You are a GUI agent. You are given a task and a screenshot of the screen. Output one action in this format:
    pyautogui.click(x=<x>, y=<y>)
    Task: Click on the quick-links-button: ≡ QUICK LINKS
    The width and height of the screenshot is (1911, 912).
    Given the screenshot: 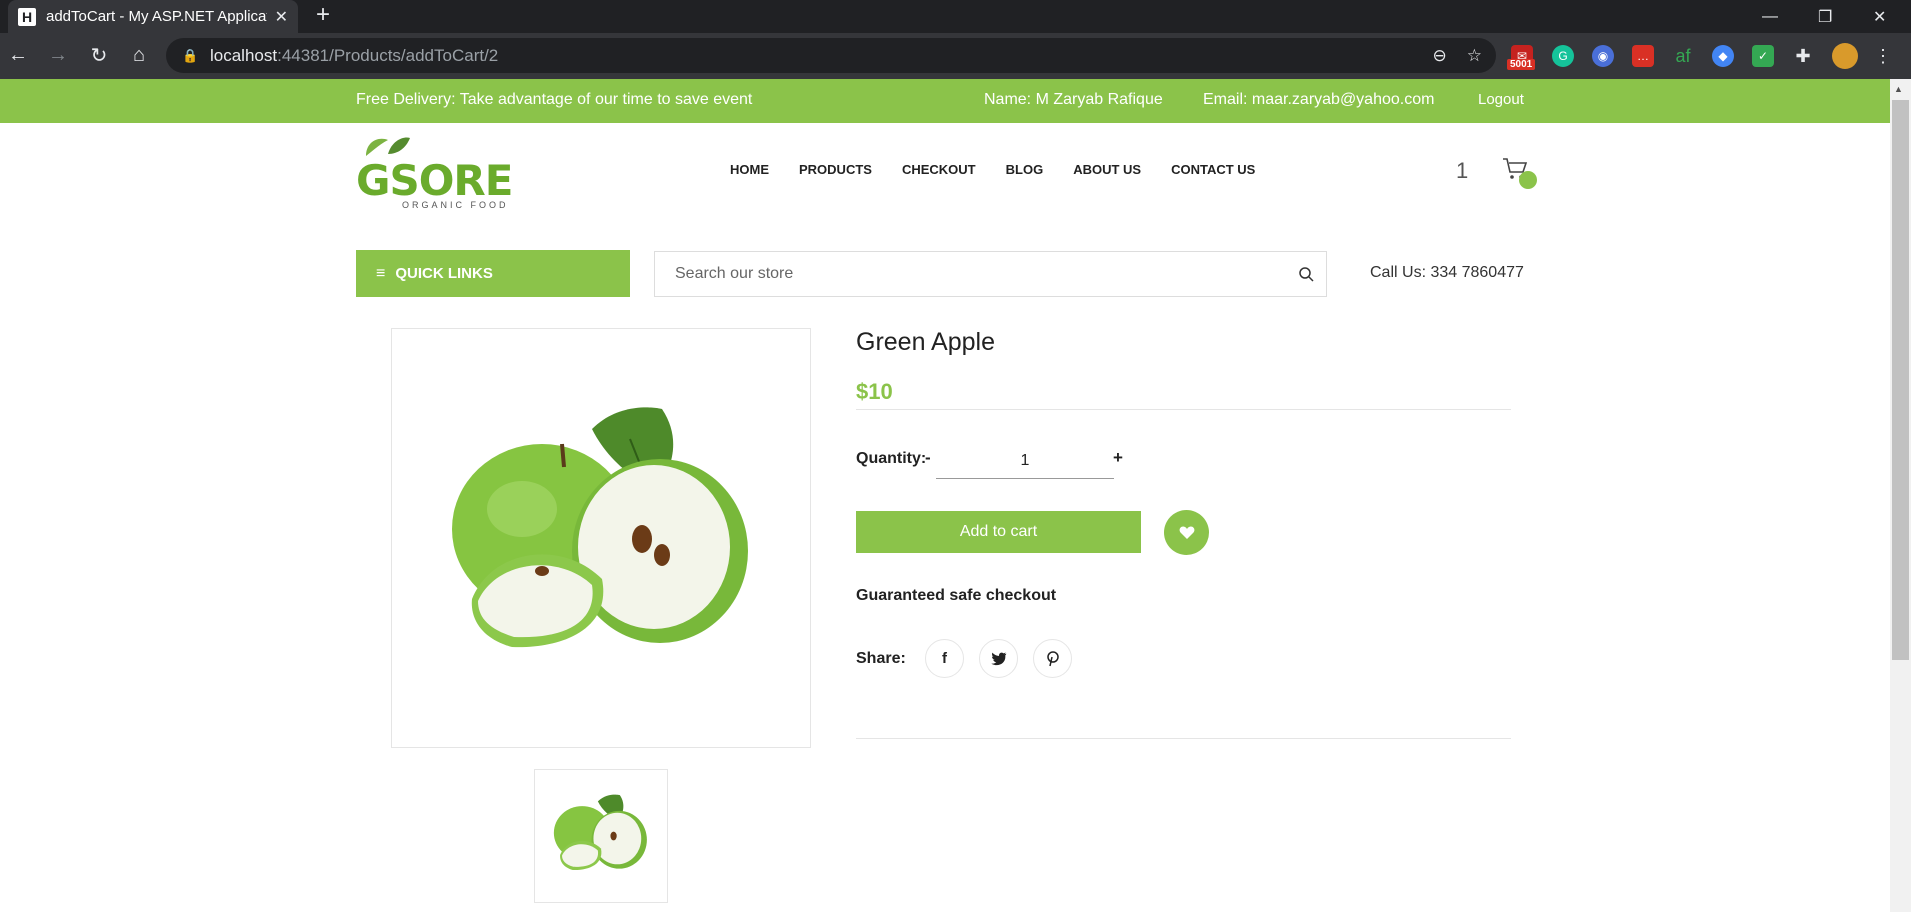 What is the action you would take?
    pyautogui.click(x=493, y=273)
    